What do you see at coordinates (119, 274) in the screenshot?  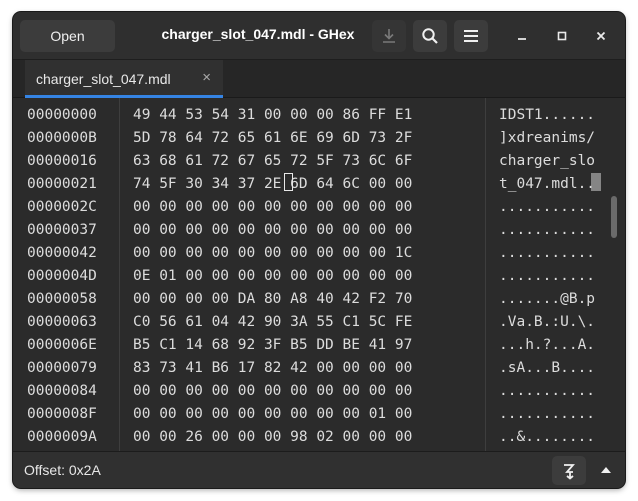 I see `offset-separator` at bounding box center [119, 274].